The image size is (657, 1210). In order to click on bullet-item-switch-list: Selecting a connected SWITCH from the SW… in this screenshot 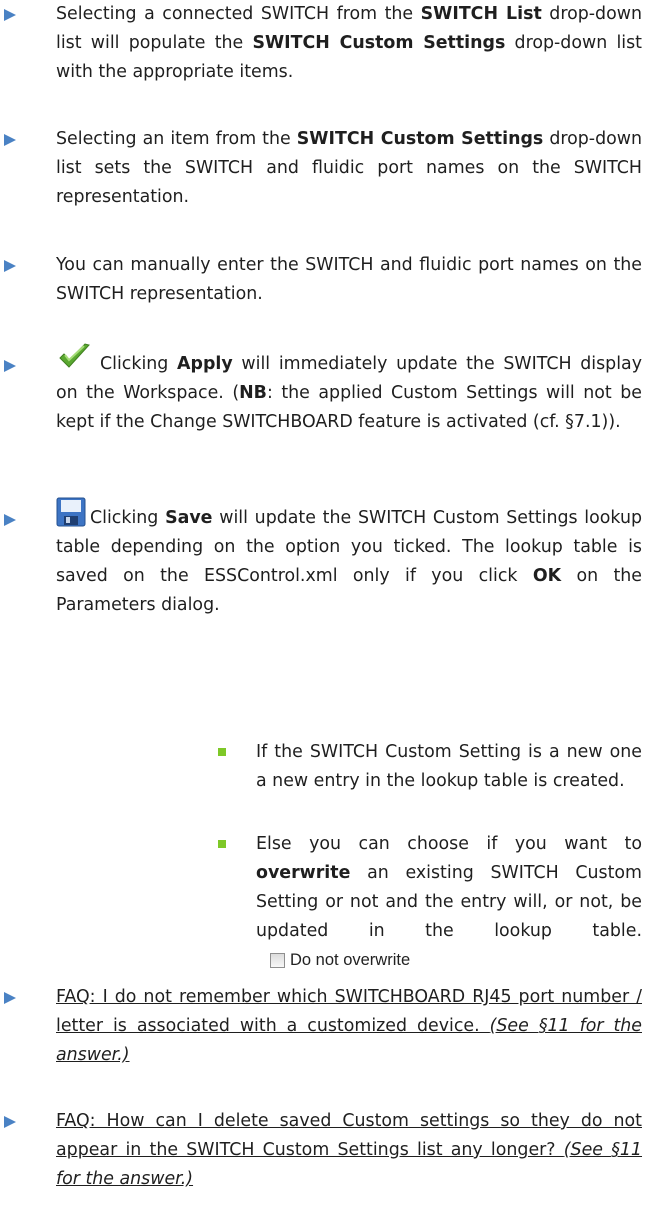, I will do `click(323, 43)`.